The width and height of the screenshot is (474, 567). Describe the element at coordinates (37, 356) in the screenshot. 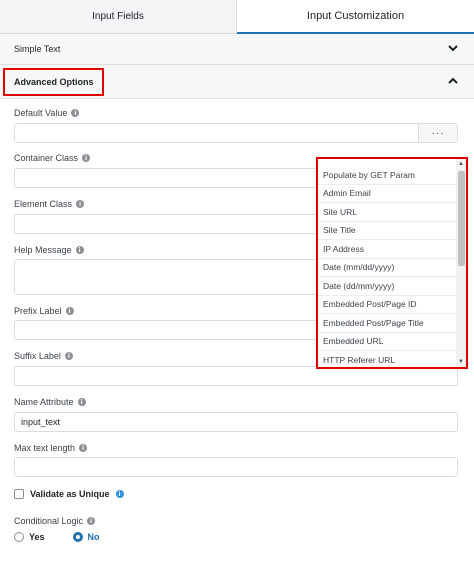

I see `suffix-label-text: Suffix Label` at that location.